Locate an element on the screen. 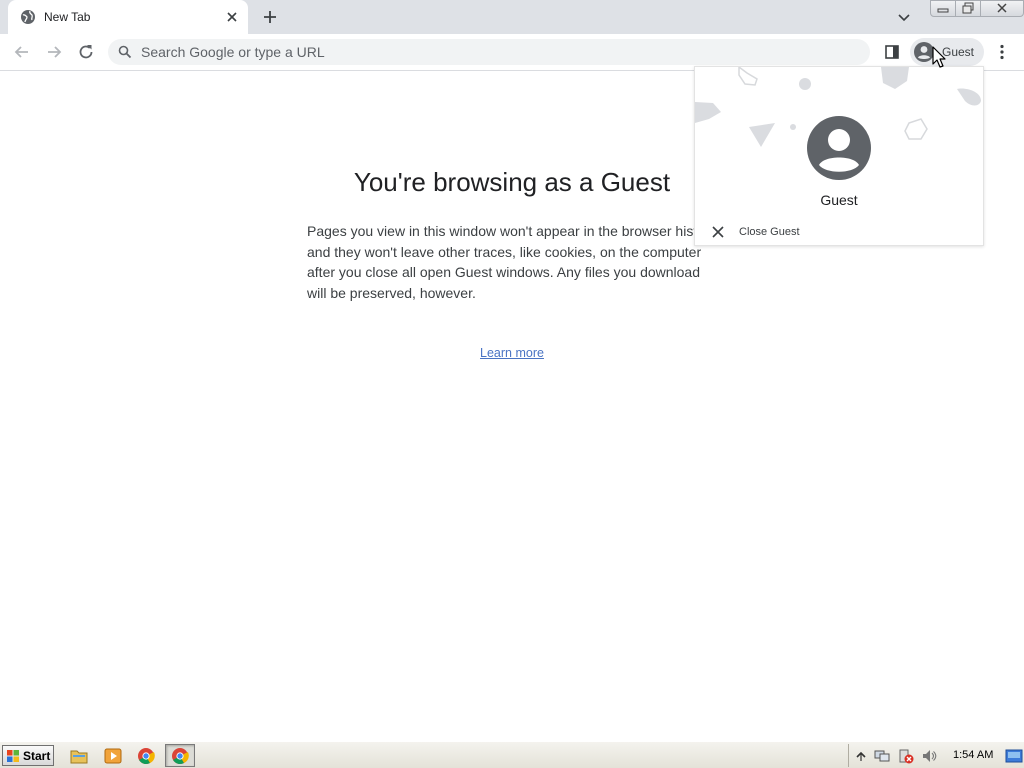 The width and height of the screenshot is (1024, 768). quick-launch-chrome is located at coordinates (146, 755).